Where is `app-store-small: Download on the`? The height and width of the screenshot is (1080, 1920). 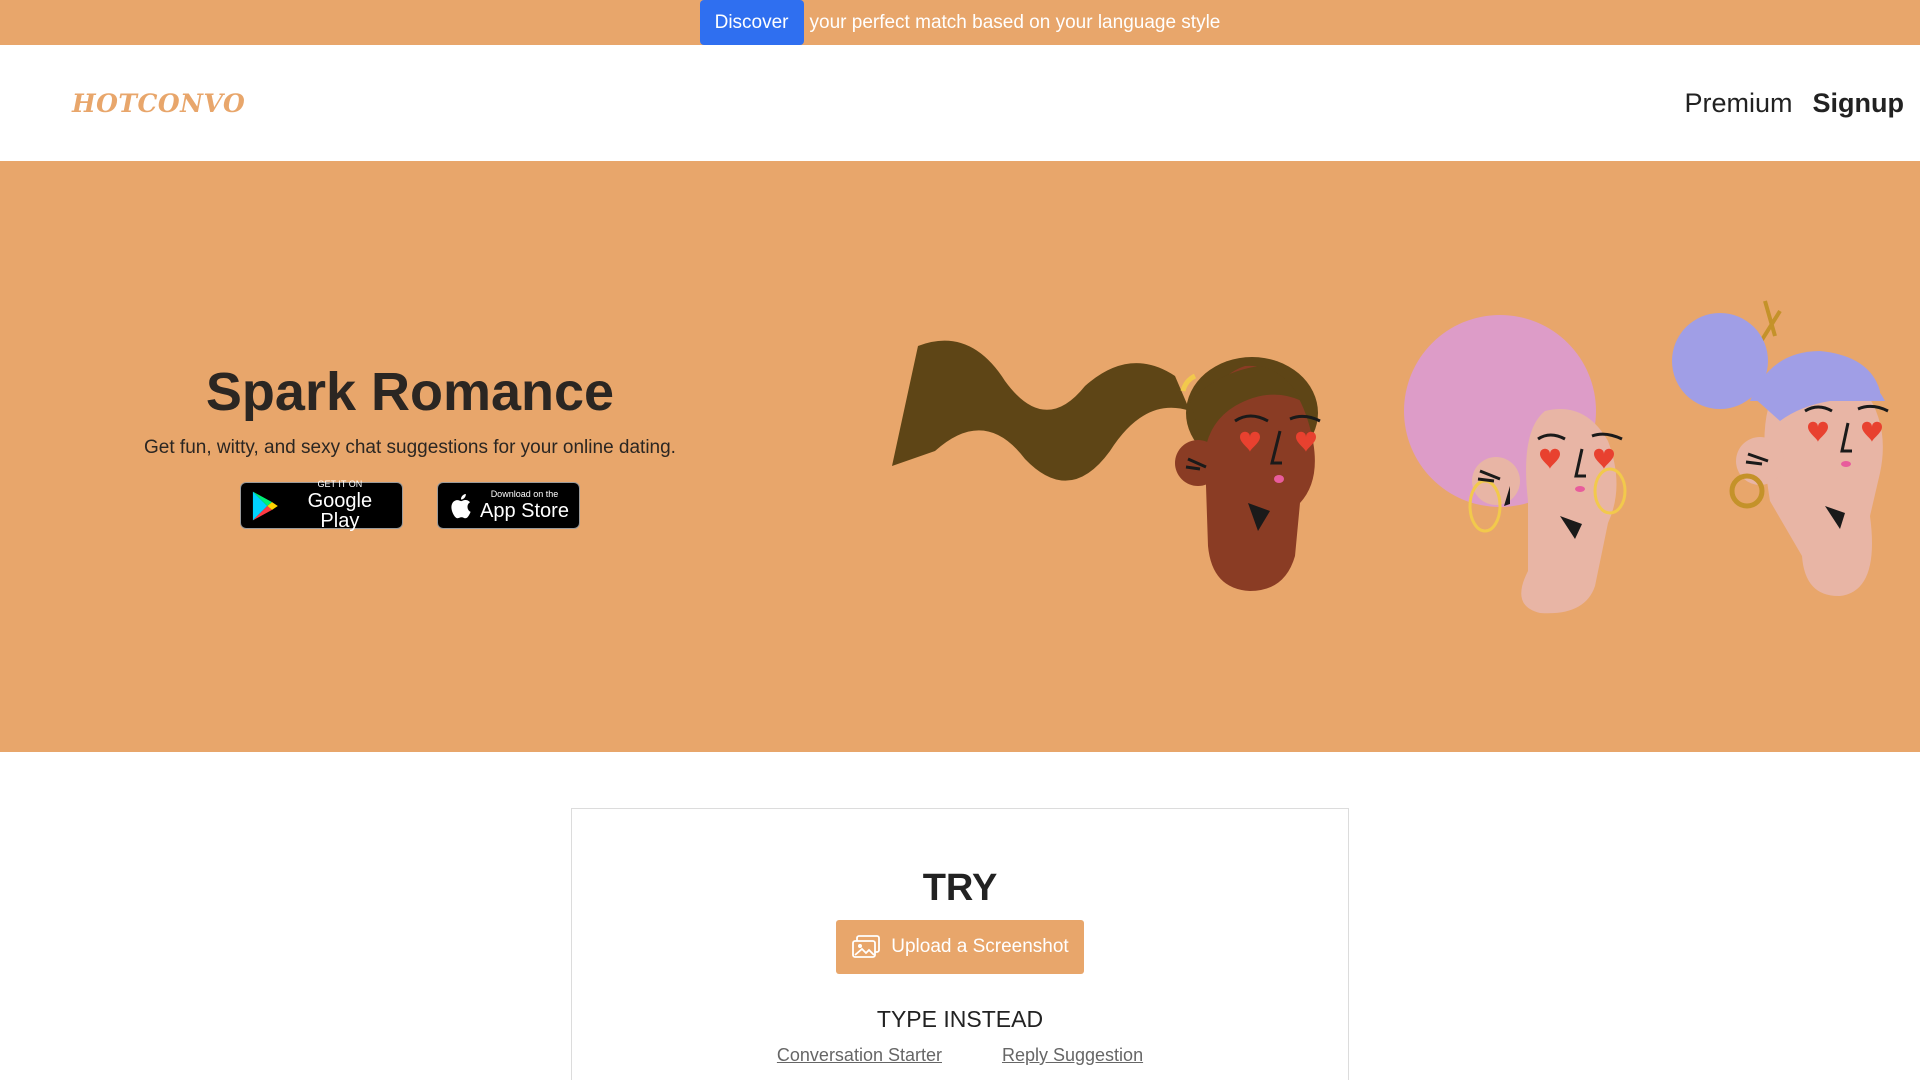 app-store-small: Download on the is located at coordinates (524, 494).